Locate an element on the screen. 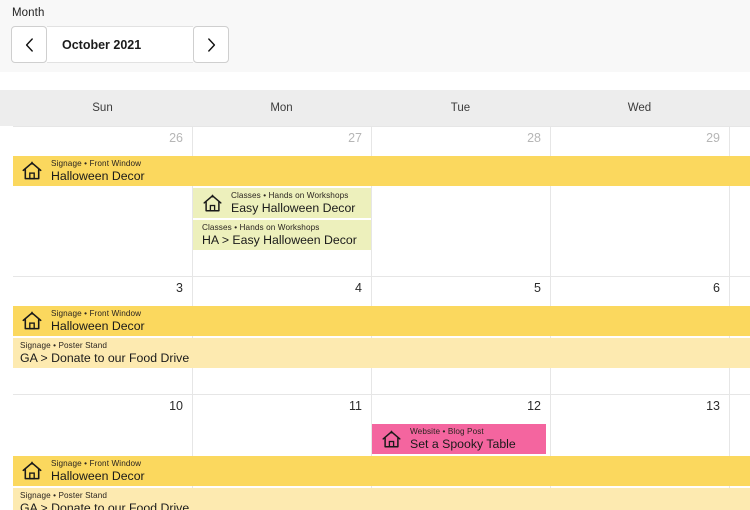 The image size is (750, 510). chevron-left-icon is located at coordinates (29, 44).